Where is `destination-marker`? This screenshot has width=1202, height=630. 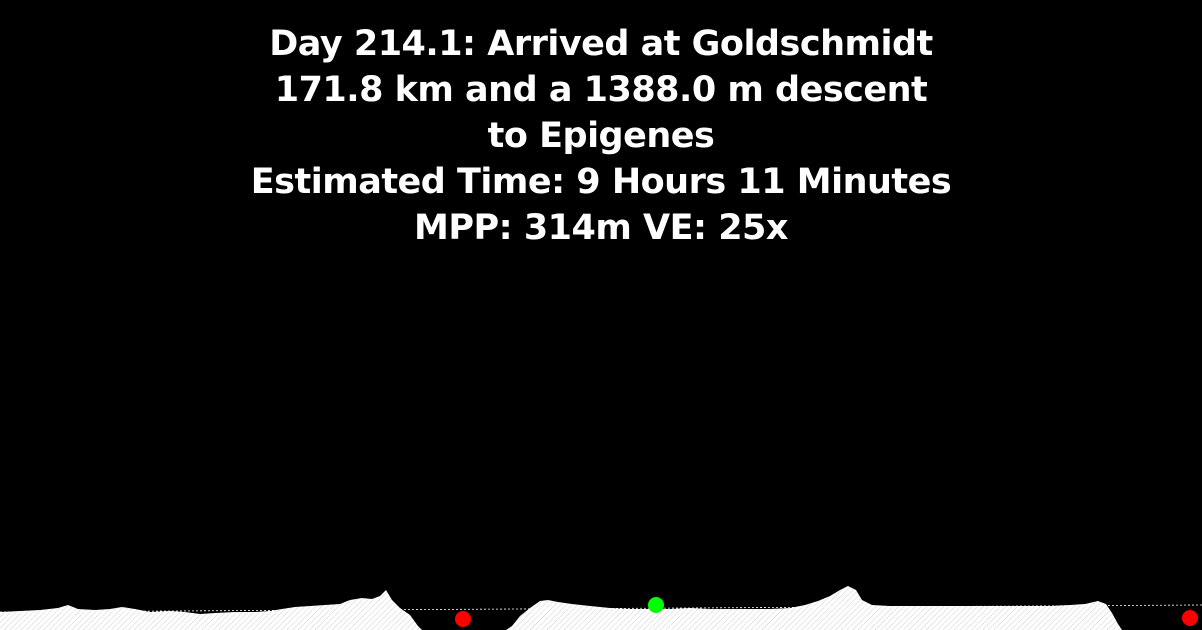
destination-marker is located at coordinates (1190, 618).